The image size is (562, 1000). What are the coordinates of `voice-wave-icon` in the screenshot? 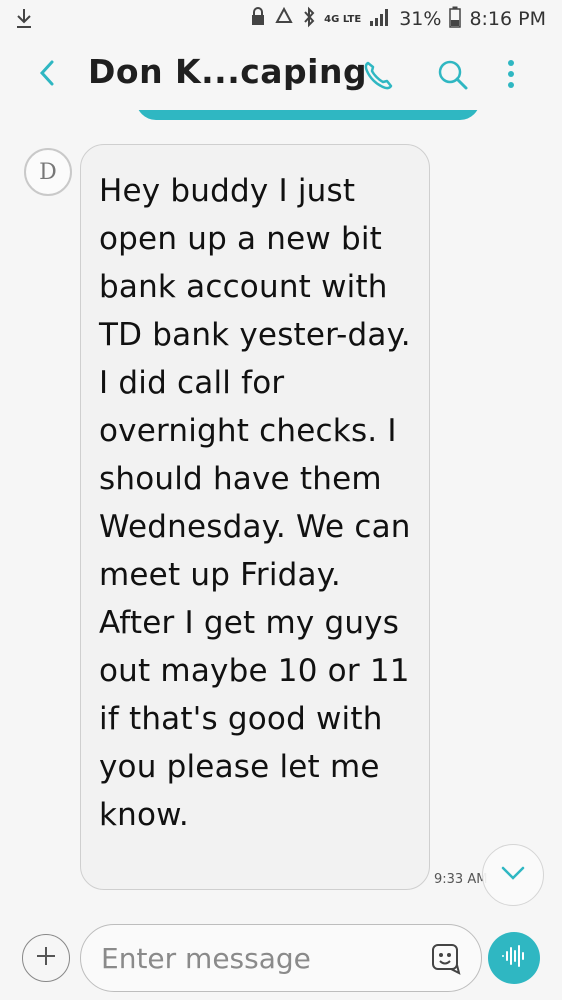 It's located at (514, 958).